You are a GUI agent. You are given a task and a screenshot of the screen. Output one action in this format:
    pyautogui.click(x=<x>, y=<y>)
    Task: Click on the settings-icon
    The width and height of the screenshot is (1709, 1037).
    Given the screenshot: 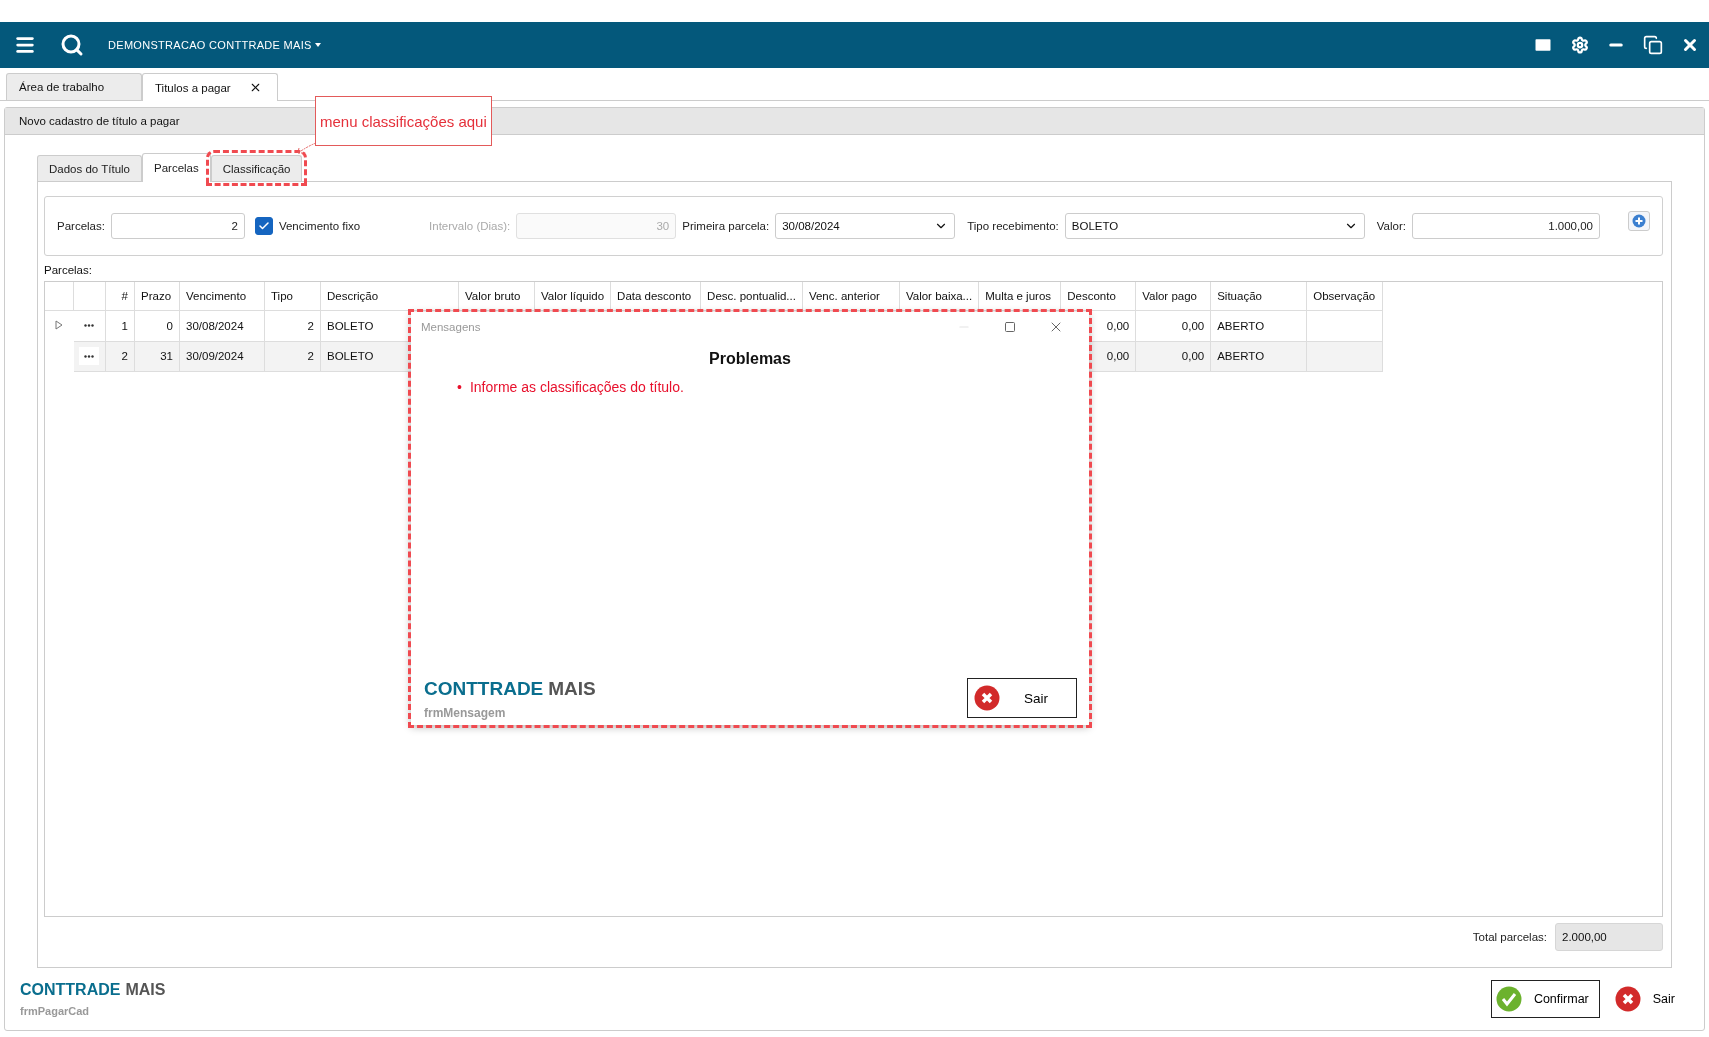 What is the action you would take?
    pyautogui.click(x=1580, y=45)
    